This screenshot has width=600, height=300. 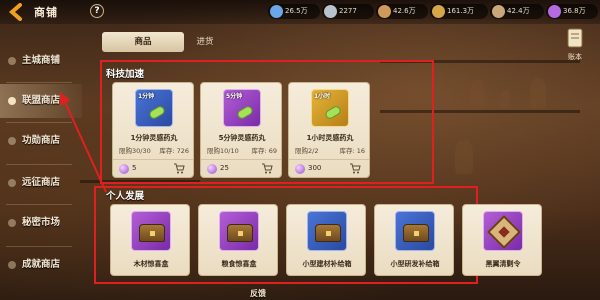 What do you see at coordinates (276, 11) in the screenshot?
I see `blue-crystal-icon` at bounding box center [276, 11].